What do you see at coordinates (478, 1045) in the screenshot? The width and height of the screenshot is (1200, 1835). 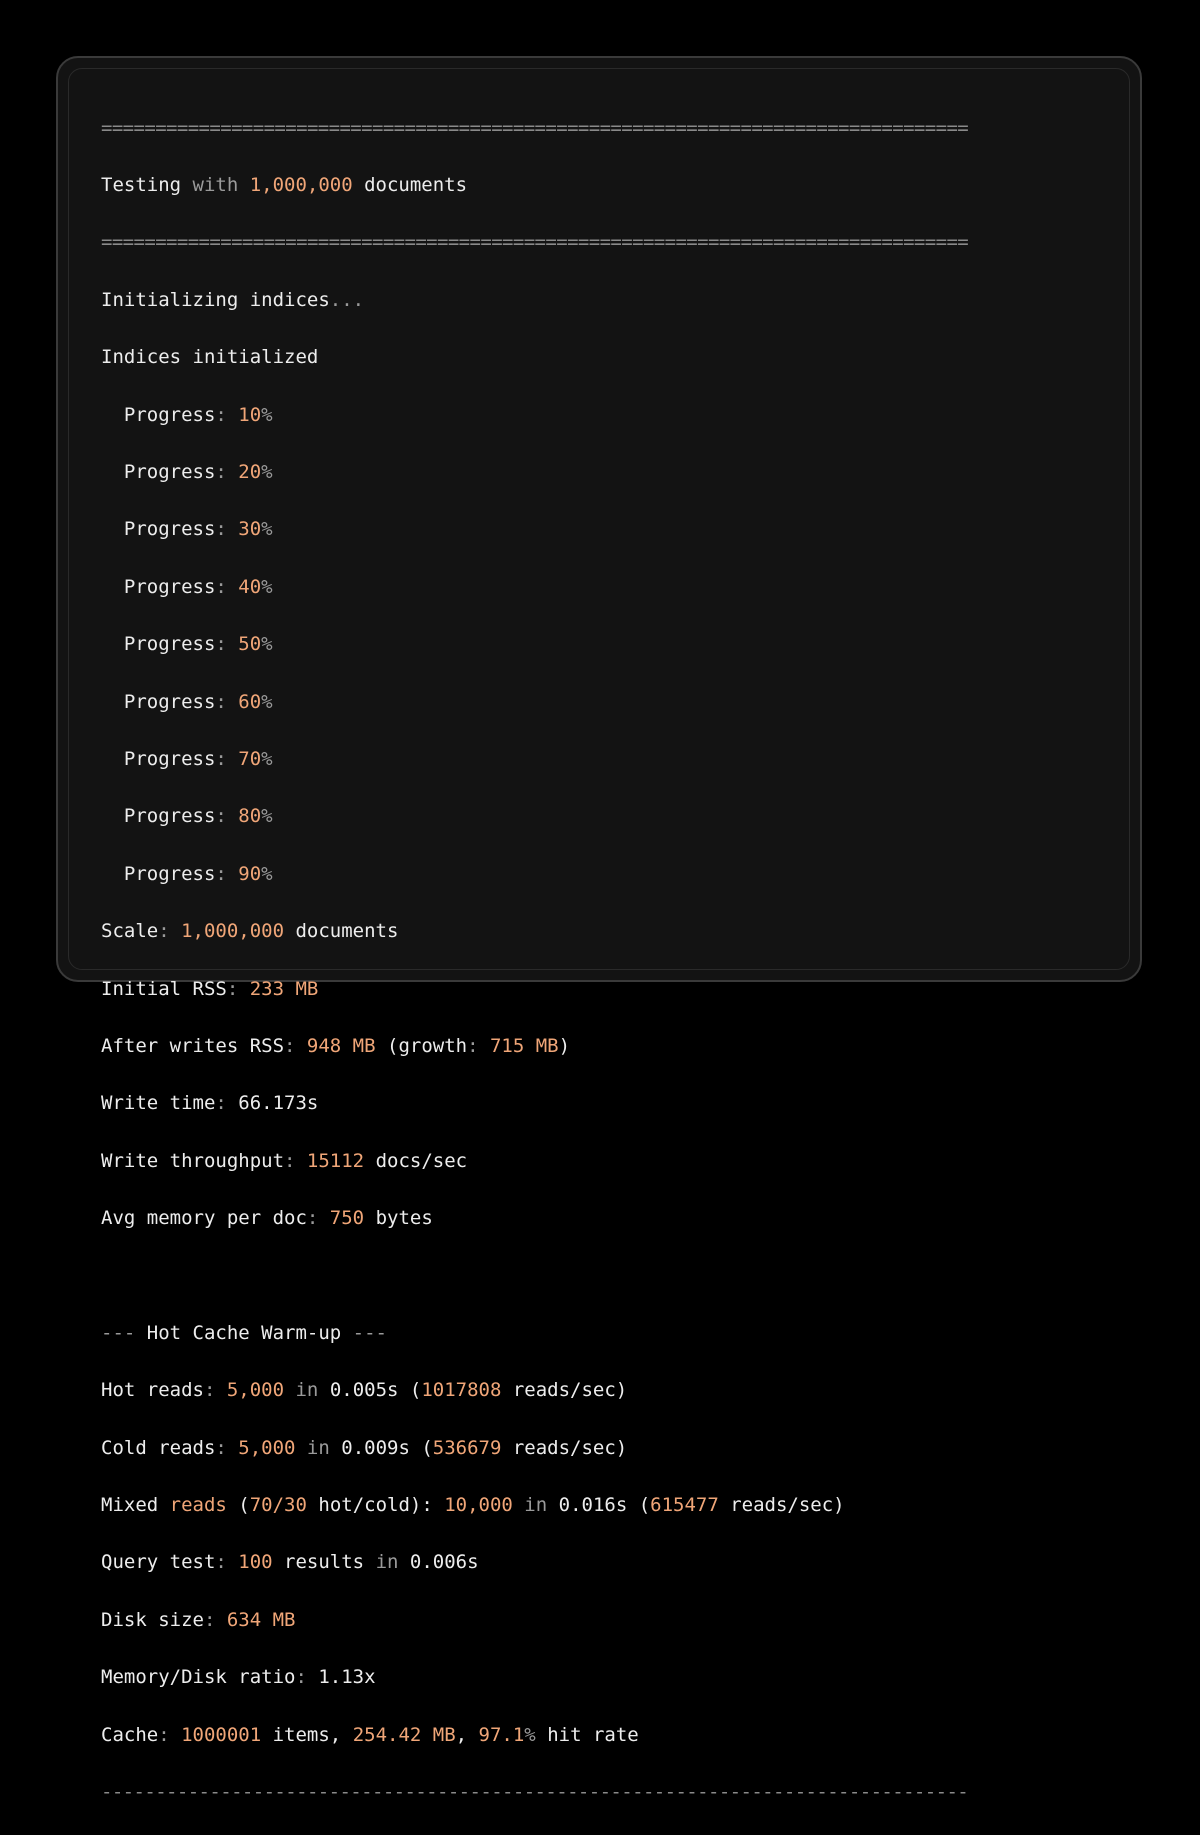 I see `growth-colon: :` at bounding box center [478, 1045].